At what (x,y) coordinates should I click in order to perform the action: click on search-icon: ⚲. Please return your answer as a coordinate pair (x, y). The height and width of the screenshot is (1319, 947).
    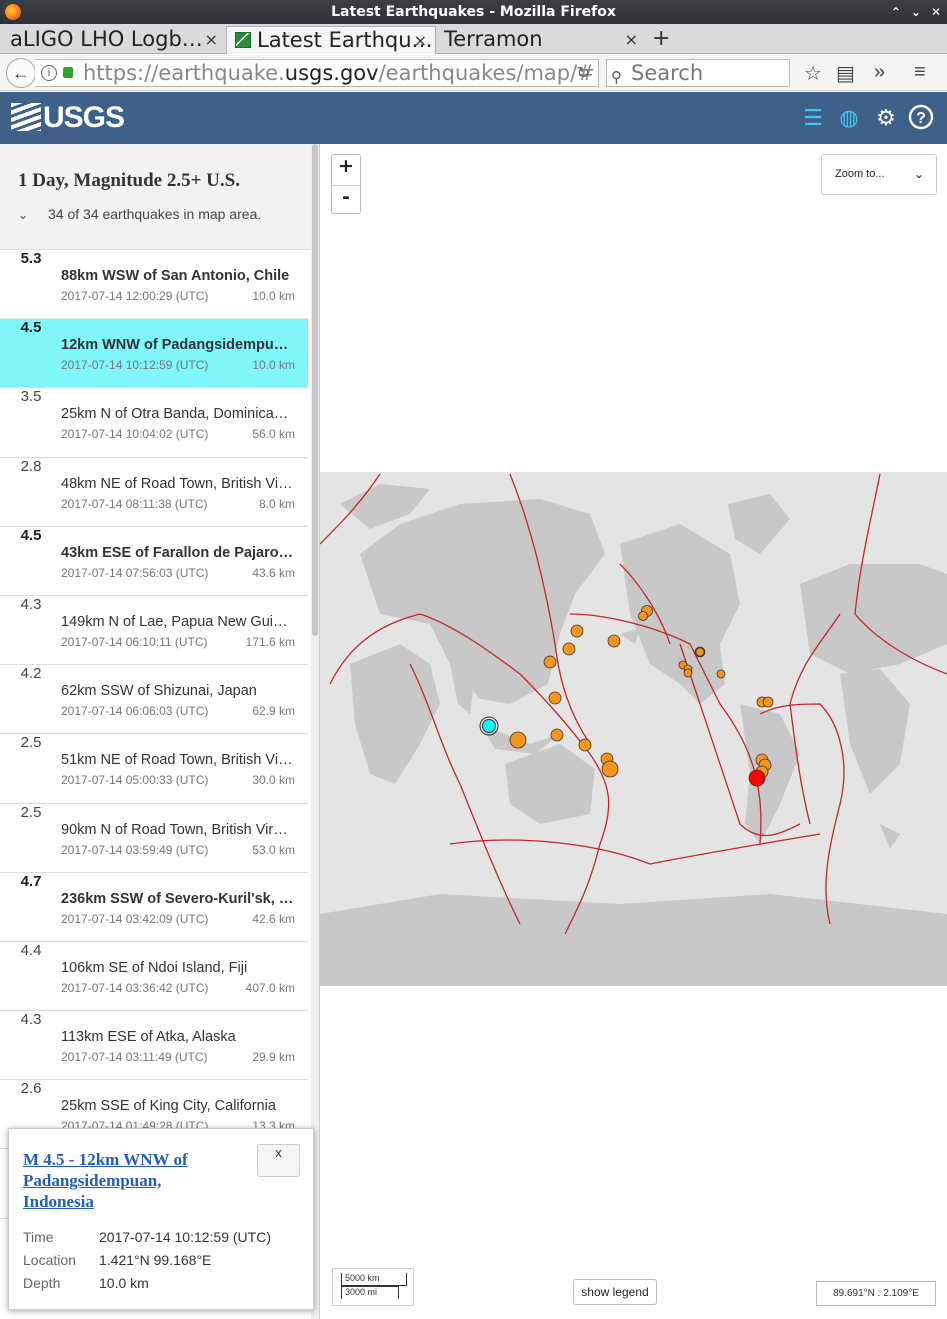
    Looking at the image, I should click on (616, 77).